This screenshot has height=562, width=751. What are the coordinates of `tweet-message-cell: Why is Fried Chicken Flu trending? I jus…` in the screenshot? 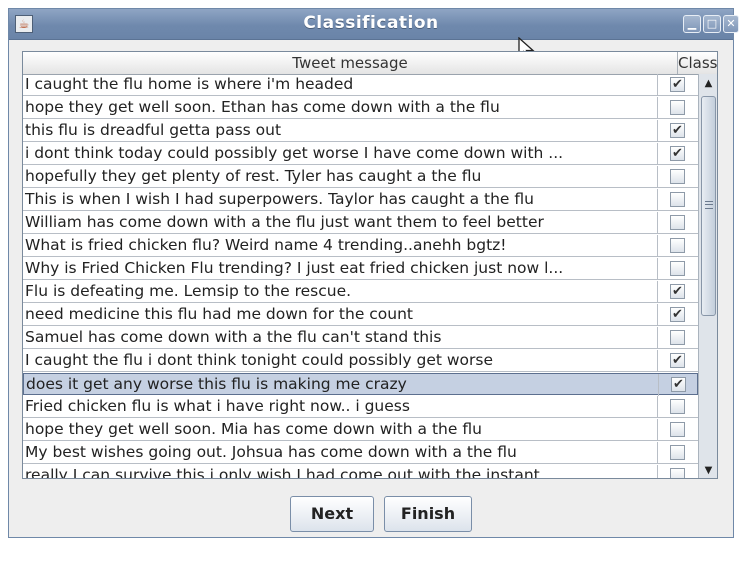 It's located at (340, 269).